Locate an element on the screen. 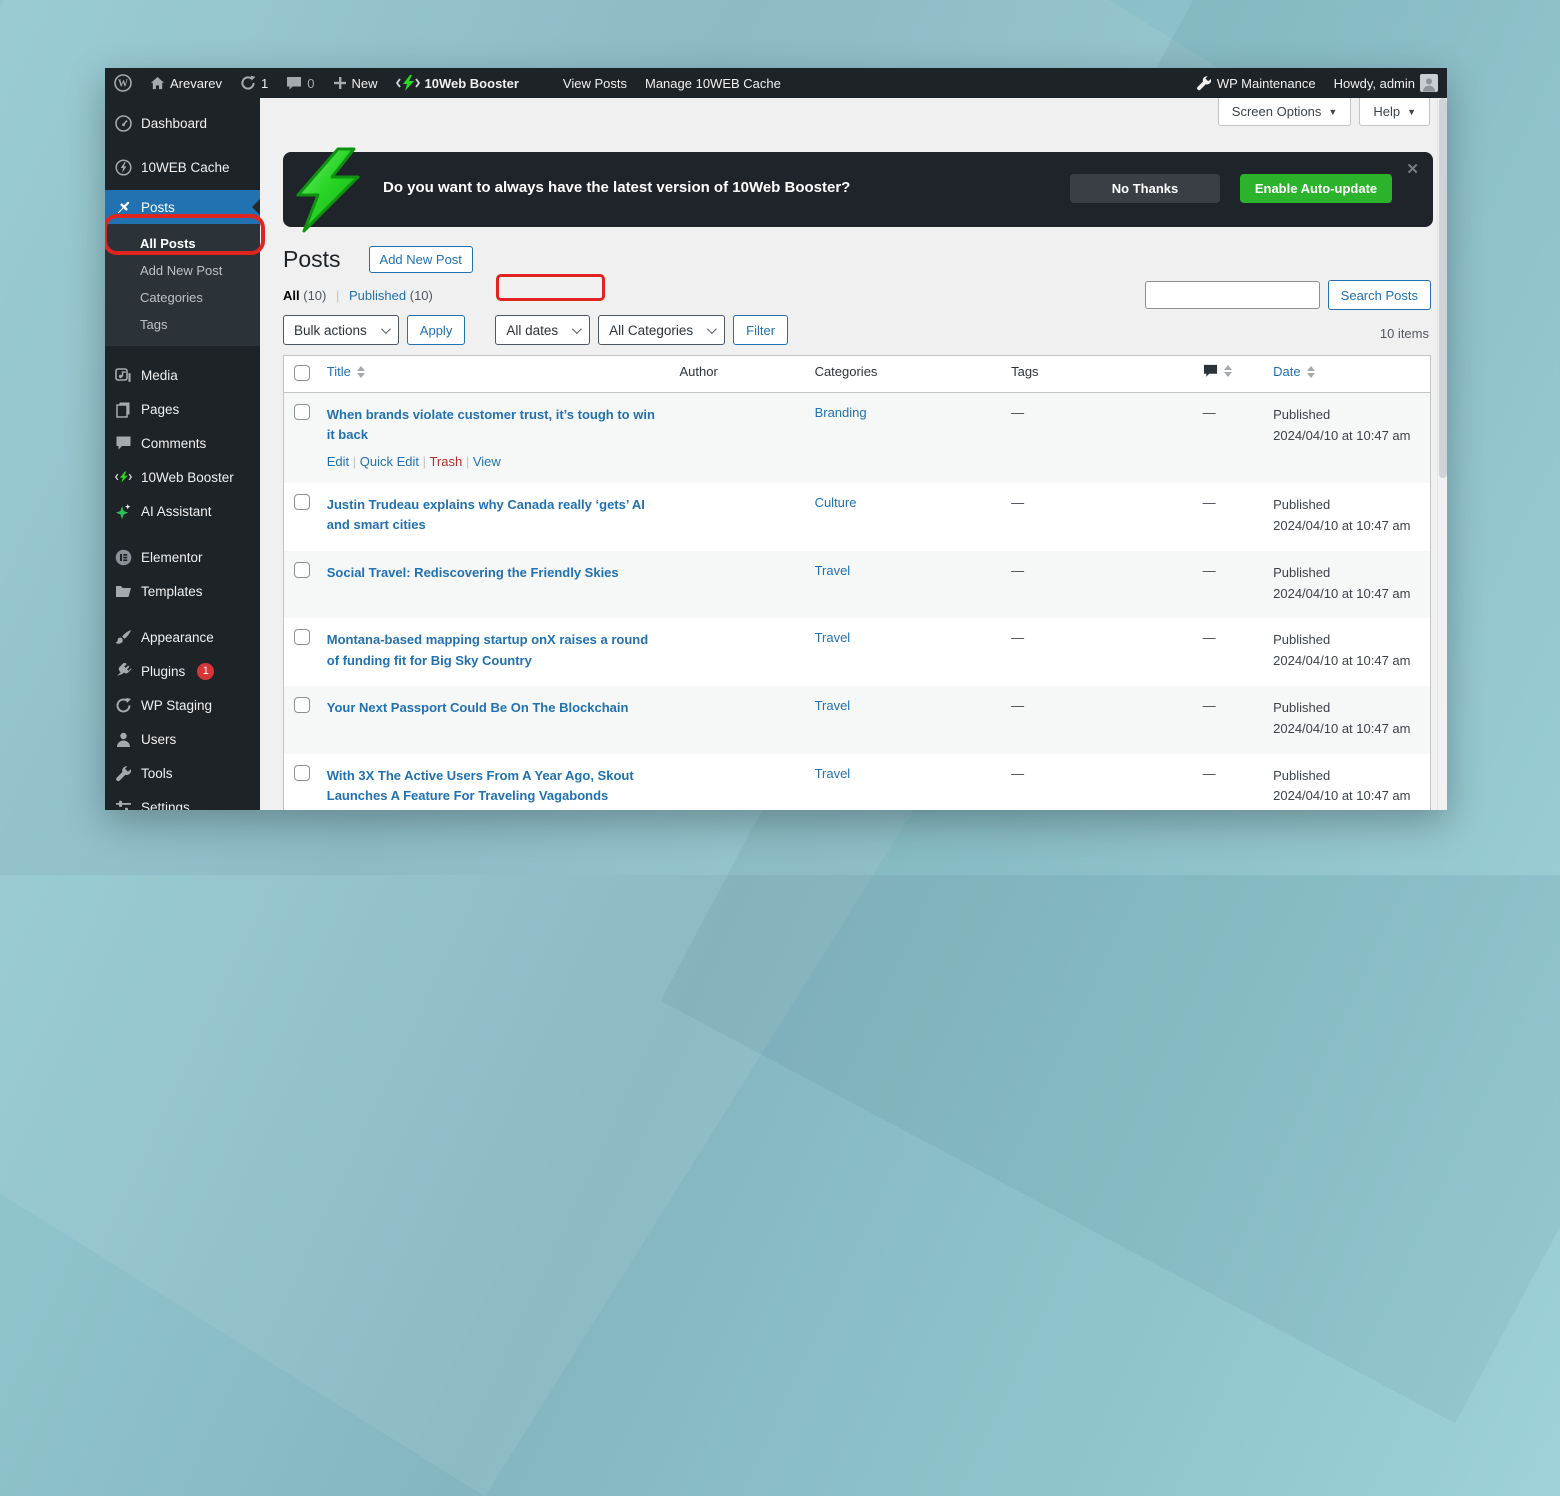 This screenshot has height=1496, width=1560. sidebar-item-comments: Comments is located at coordinates (182, 443).